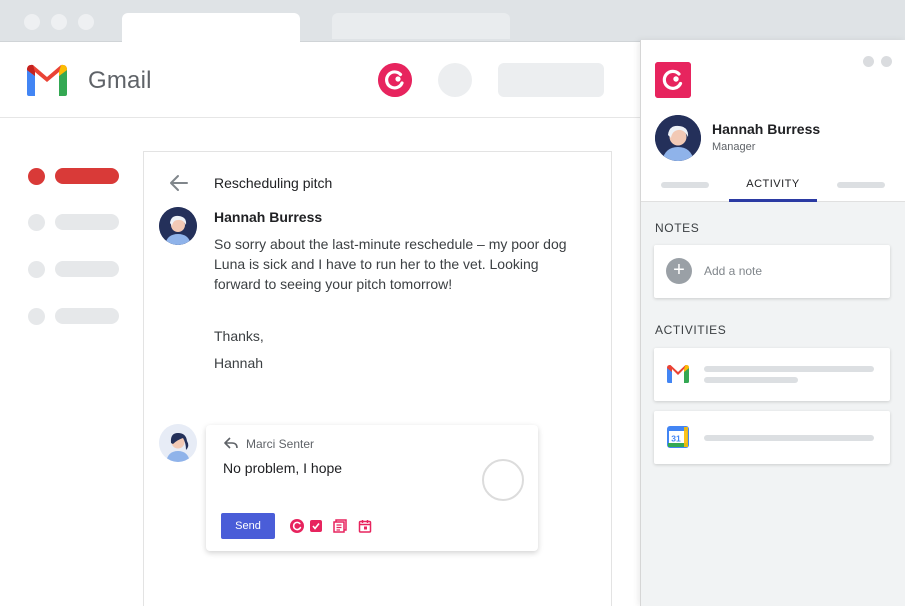  What do you see at coordinates (179, 183) in the screenshot?
I see `back-arrow-icon` at bounding box center [179, 183].